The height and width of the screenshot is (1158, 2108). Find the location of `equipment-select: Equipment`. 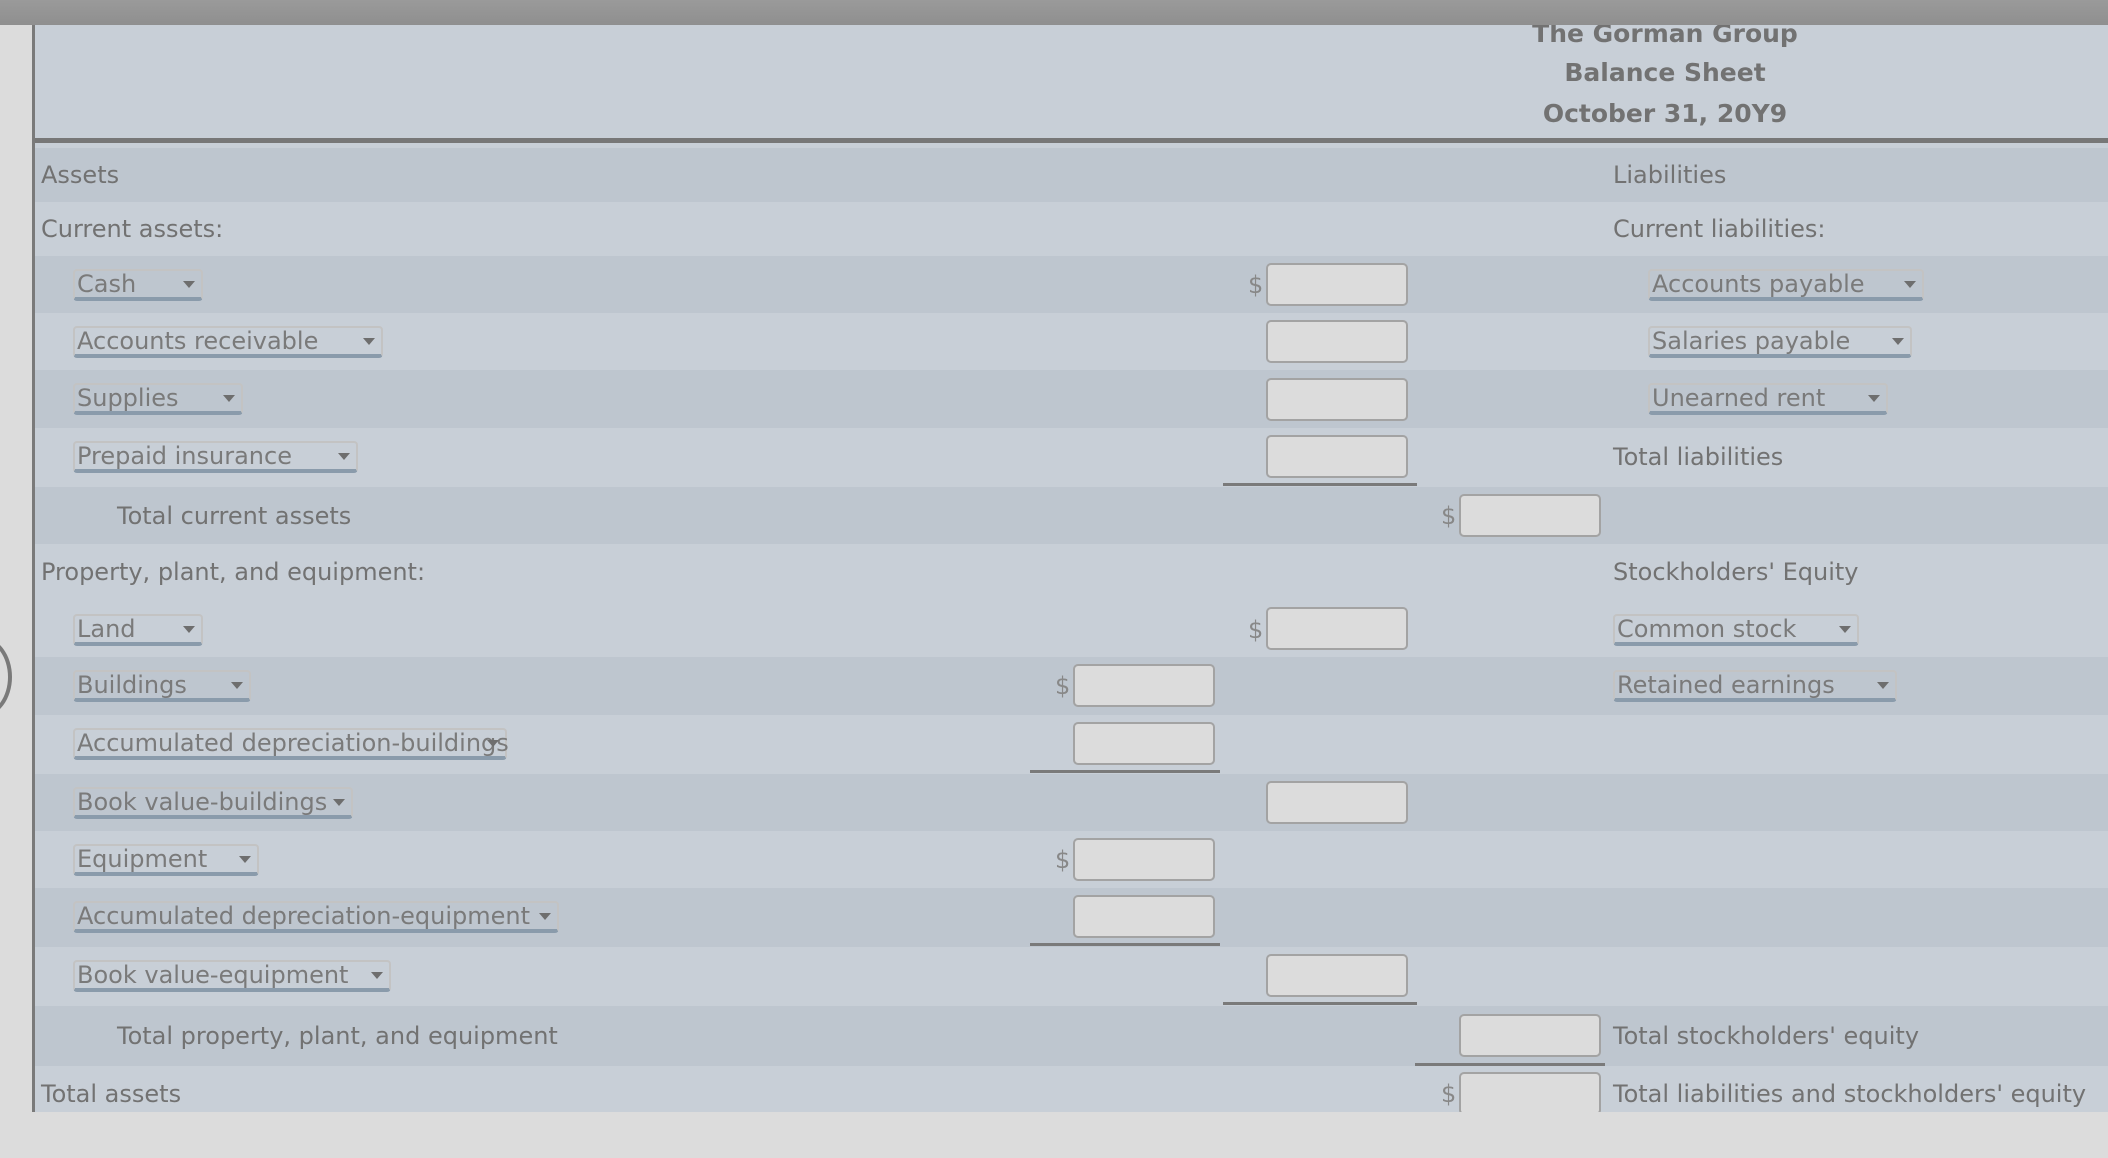

equipment-select: Equipment is located at coordinates (166, 860).